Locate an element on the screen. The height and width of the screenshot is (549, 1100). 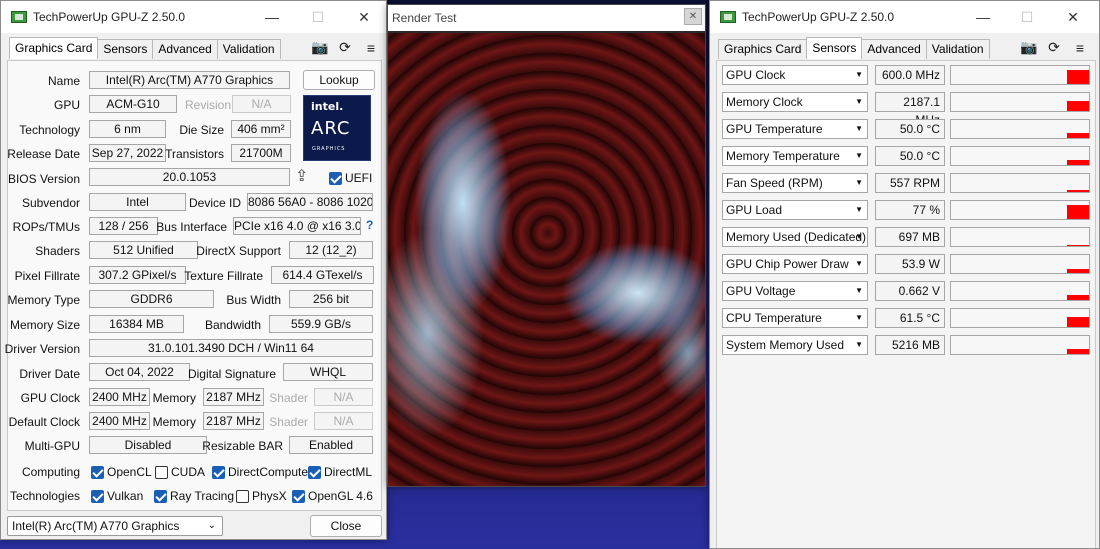
window-title: TechPowerUp GPU-Z 2.50.0 is located at coordinates (109, 17).